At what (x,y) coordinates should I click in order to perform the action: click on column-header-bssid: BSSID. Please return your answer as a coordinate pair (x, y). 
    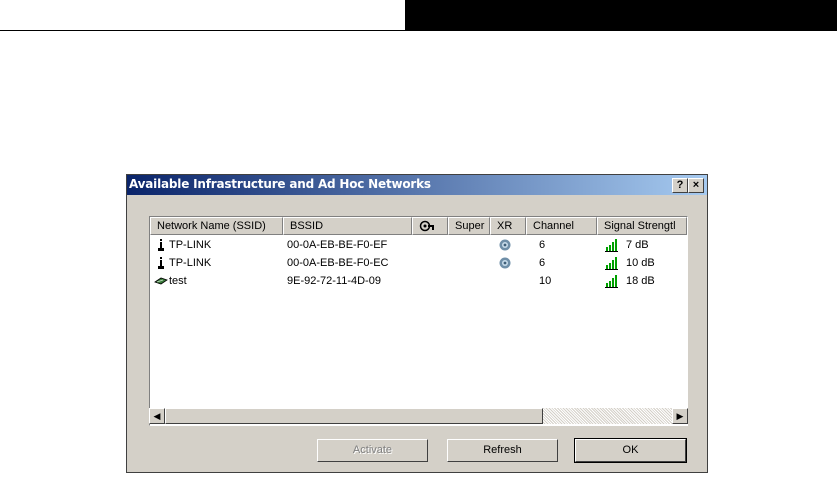
    Looking at the image, I should click on (347, 226).